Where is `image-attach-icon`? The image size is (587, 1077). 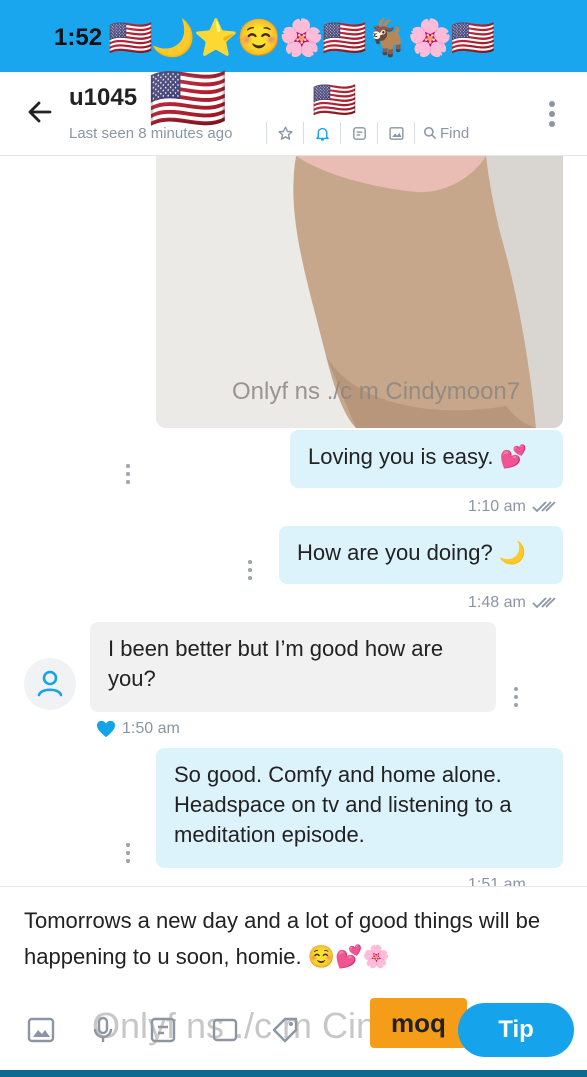 image-attach-icon is located at coordinates (41, 1030).